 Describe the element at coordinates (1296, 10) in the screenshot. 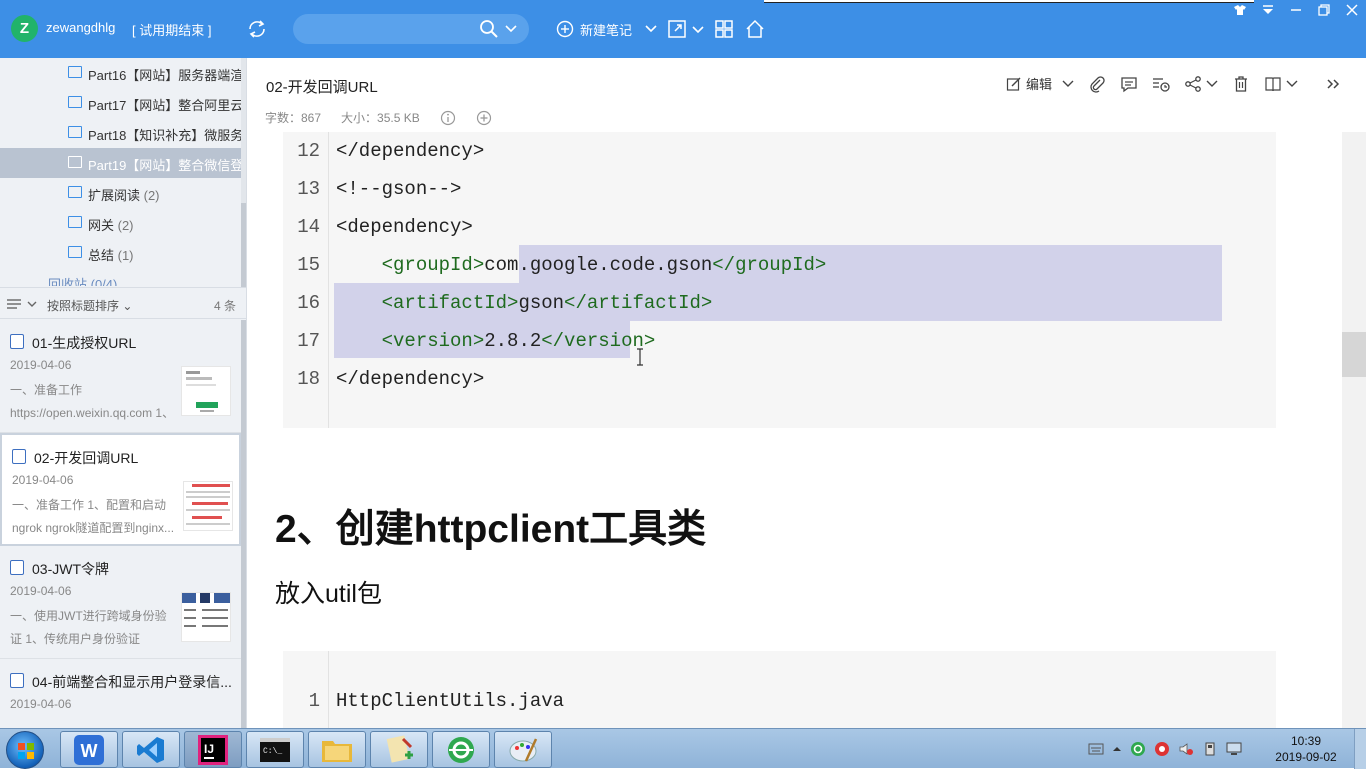

I see `minimize-icon` at that location.